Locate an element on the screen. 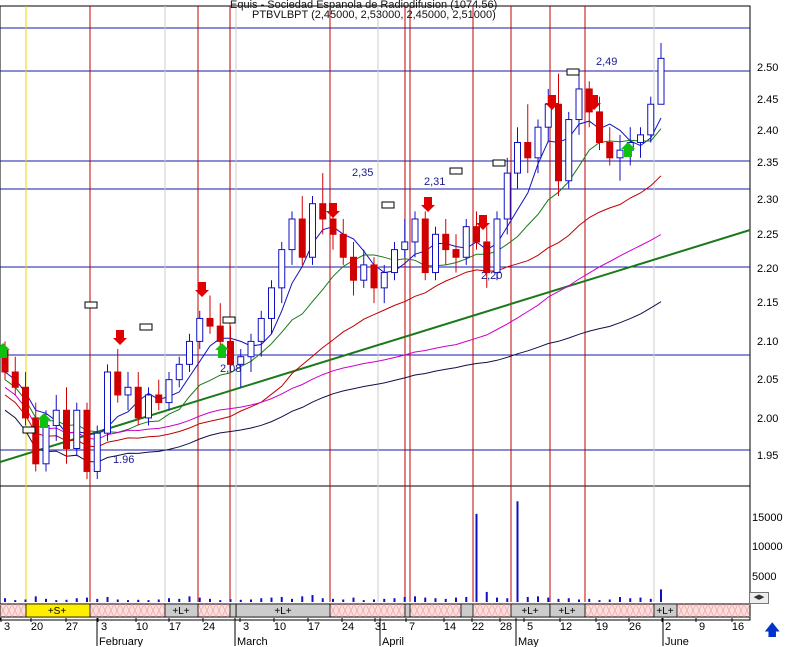 This screenshot has height=647, width=797. signal-band-label: +S+ is located at coordinates (57, 611).